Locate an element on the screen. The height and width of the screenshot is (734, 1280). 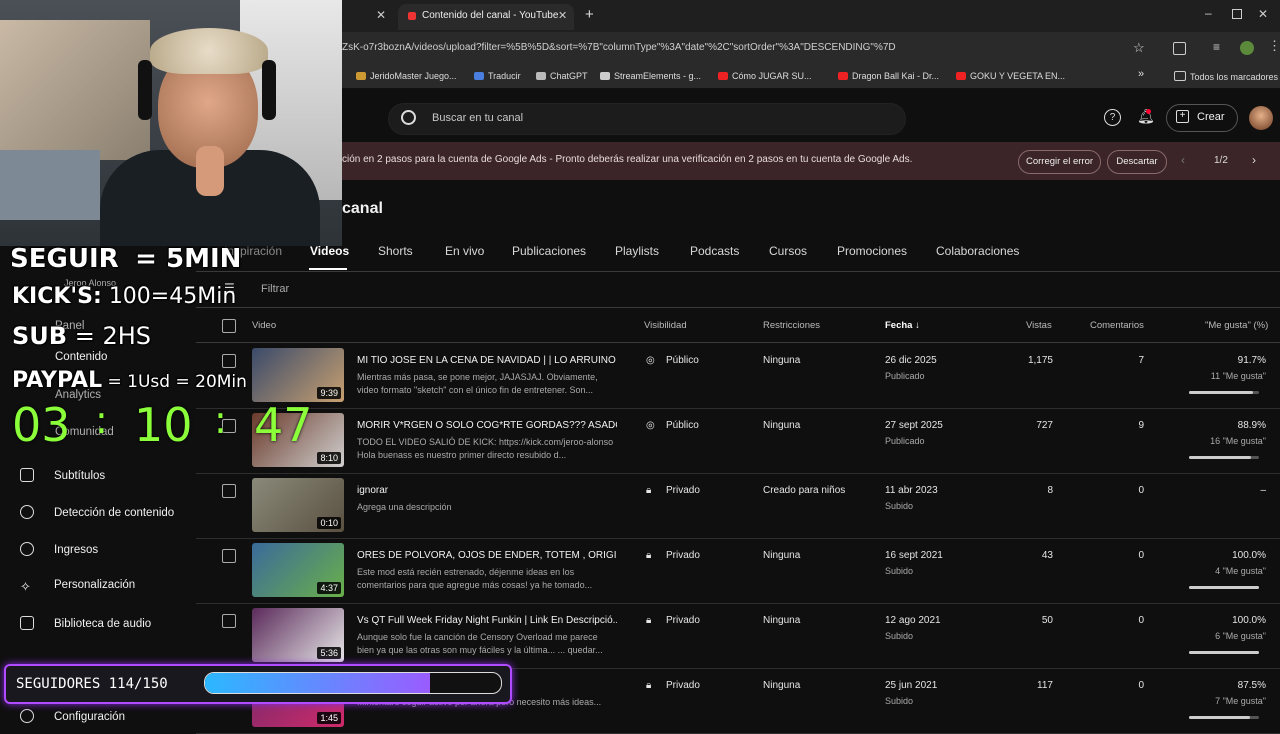
tab-videos: Videos is located at coordinates (329, 251).